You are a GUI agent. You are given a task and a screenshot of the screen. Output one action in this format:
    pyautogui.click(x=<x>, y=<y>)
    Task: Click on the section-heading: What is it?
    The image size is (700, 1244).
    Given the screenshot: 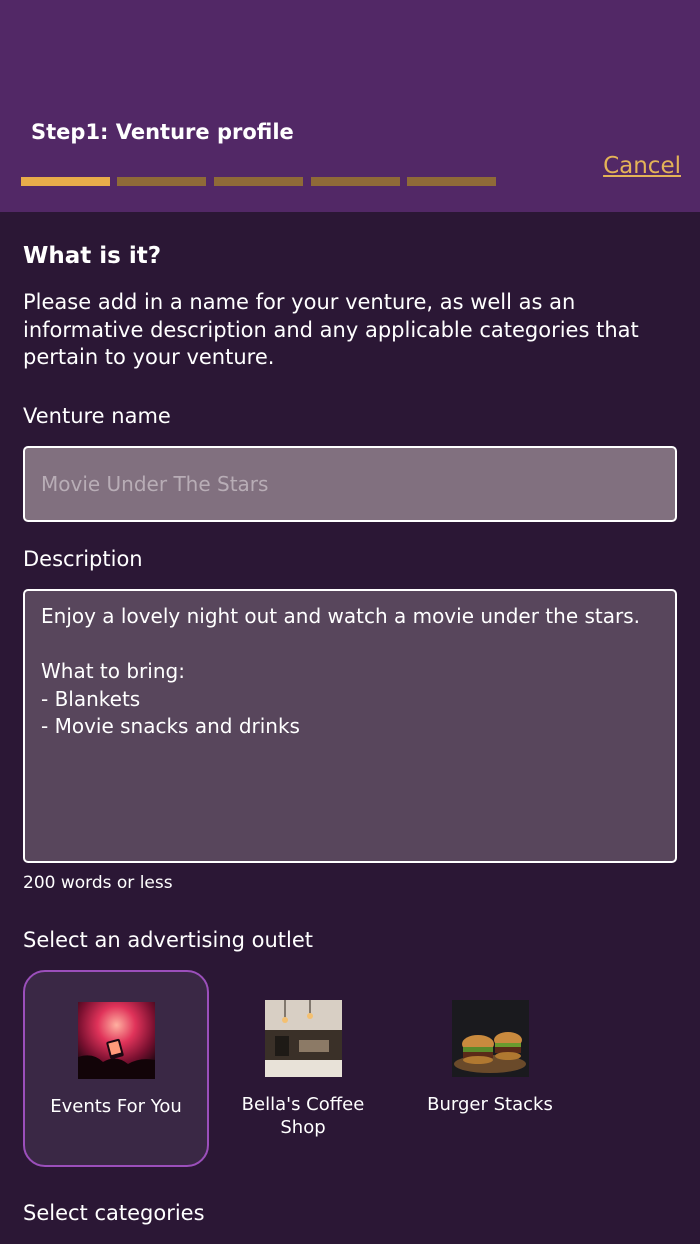 What is the action you would take?
    pyautogui.click(x=92, y=256)
    